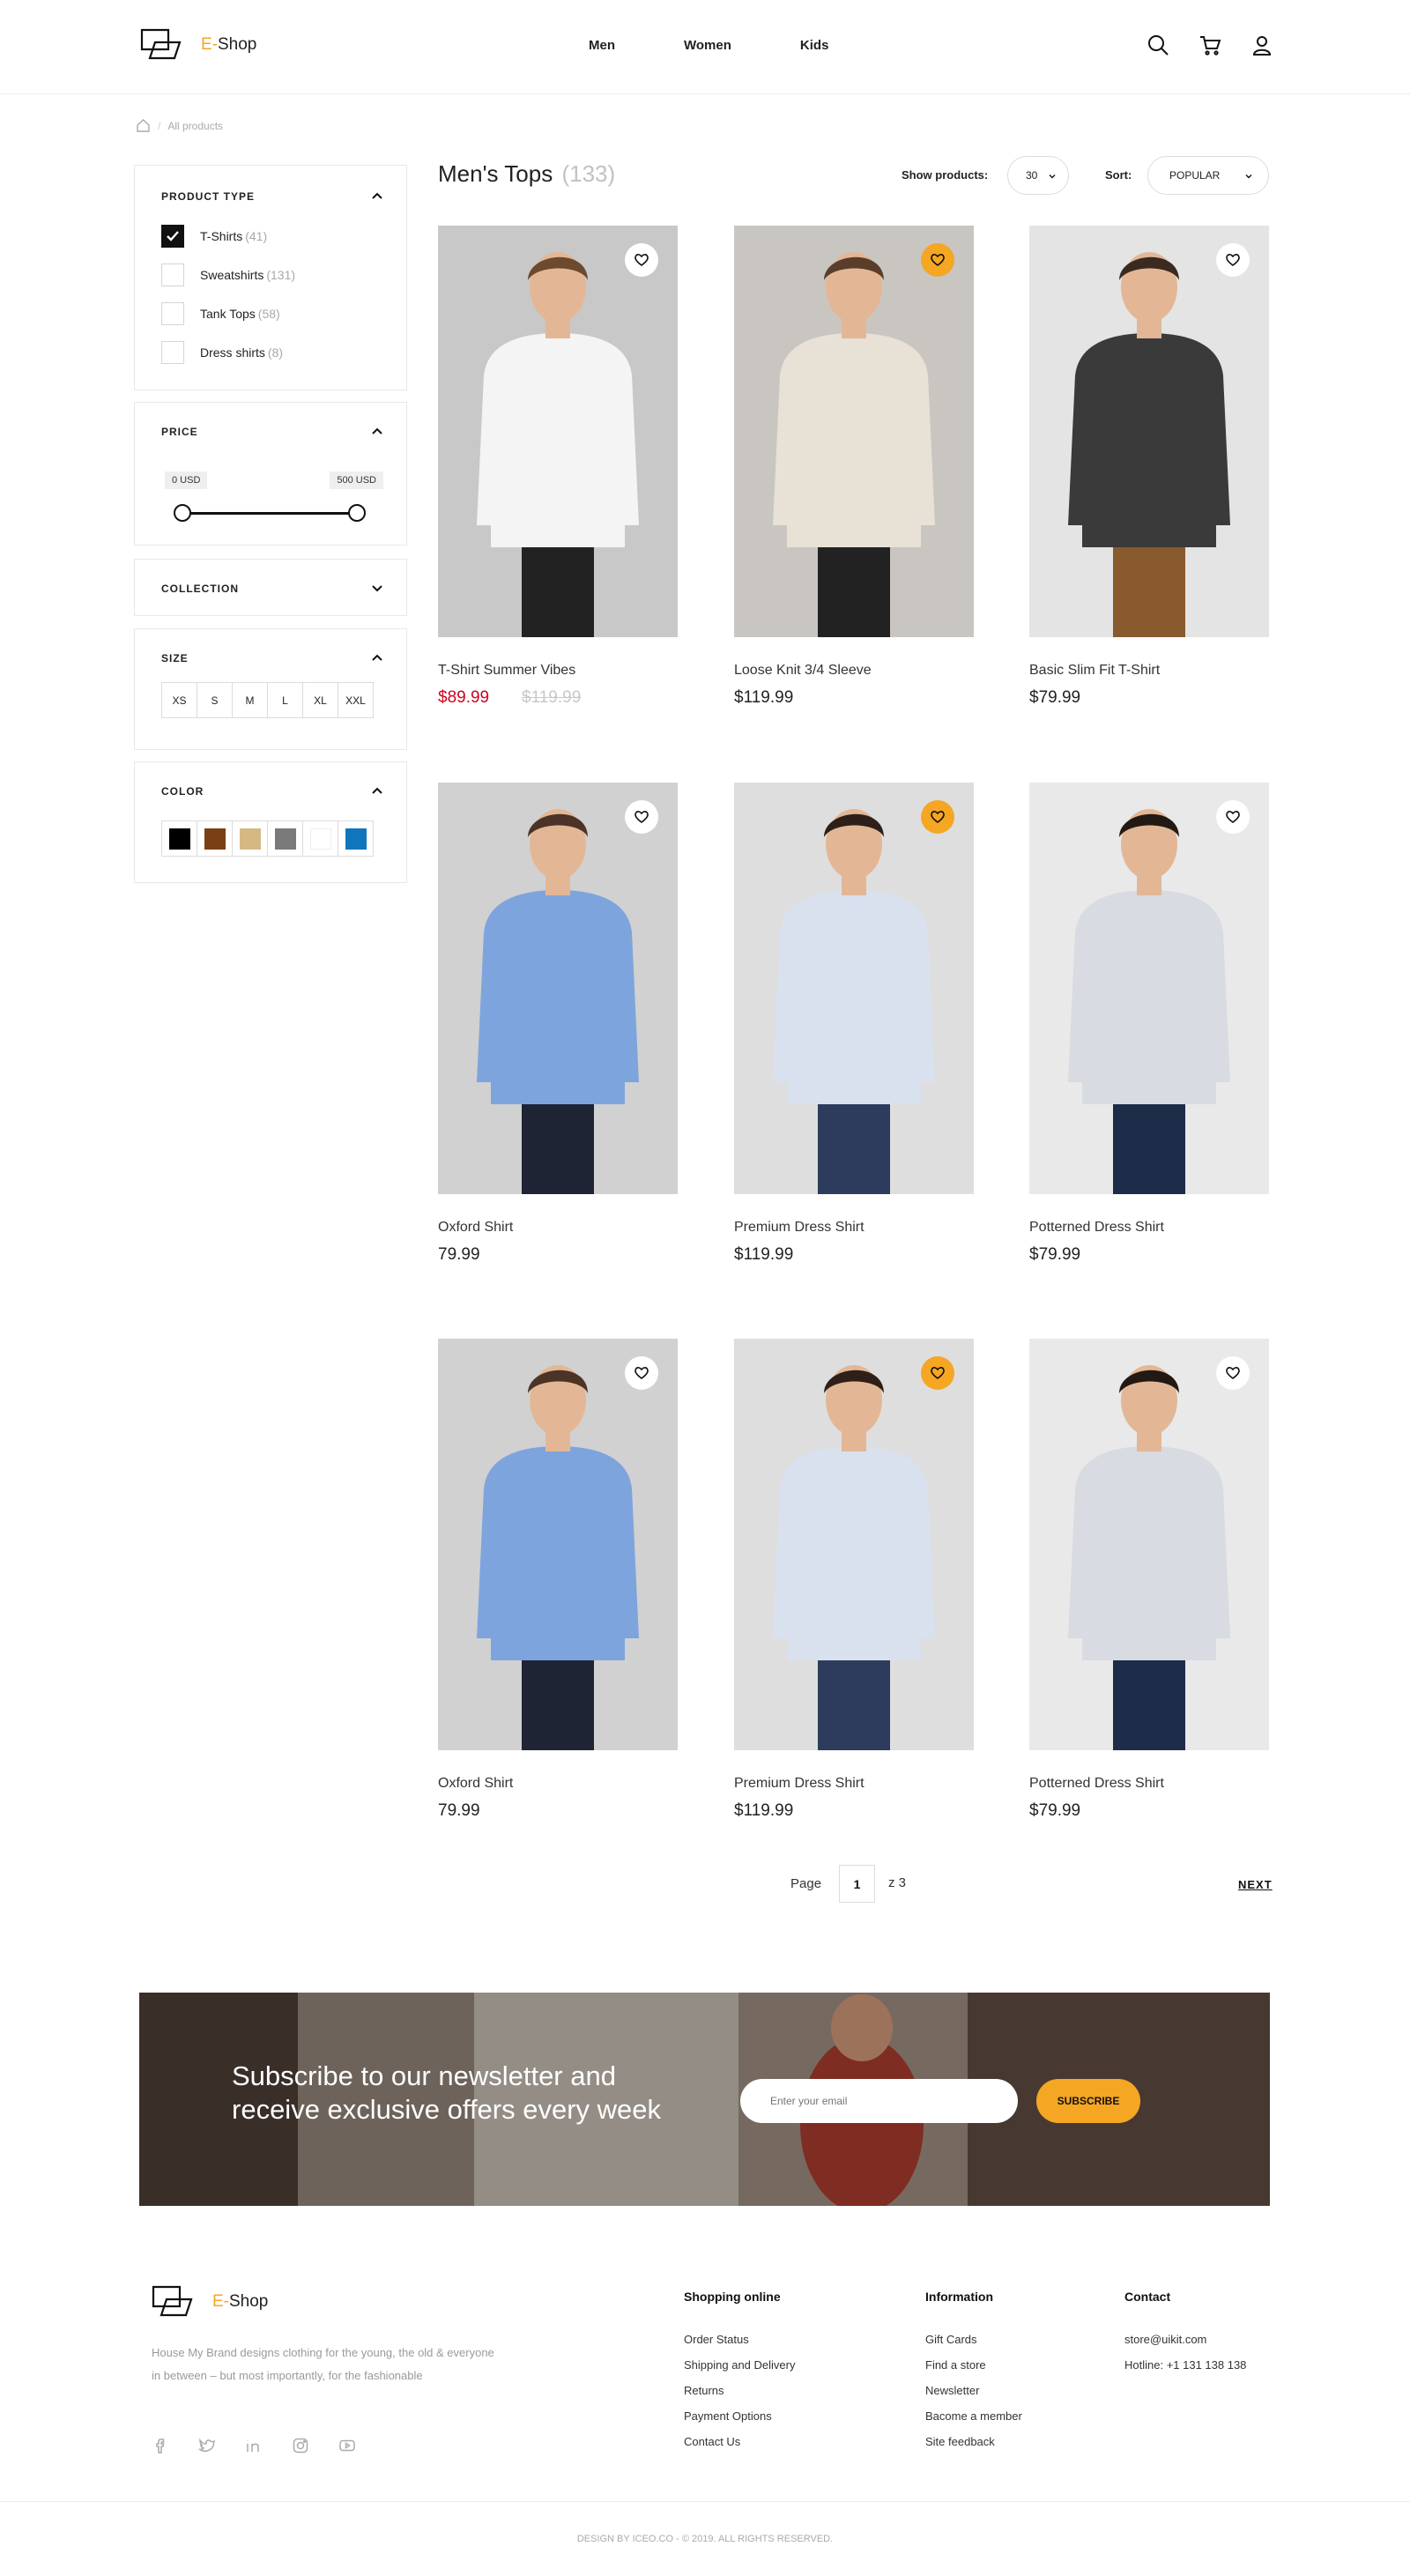 The height and width of the screenshot is (2576, 1410). Describe the element at coordinates (377, 588) in the screenshot. I see `chevron-down-icon` at that location.